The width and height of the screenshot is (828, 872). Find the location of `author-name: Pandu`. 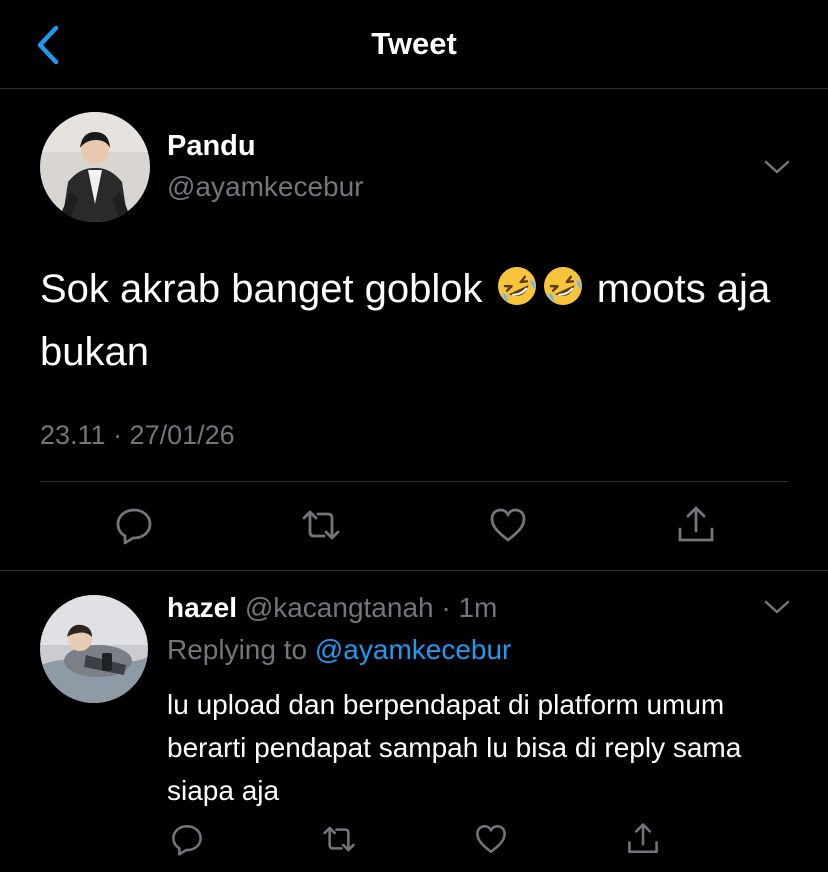

author-name: Pandu is located at coordinates (211, 146).